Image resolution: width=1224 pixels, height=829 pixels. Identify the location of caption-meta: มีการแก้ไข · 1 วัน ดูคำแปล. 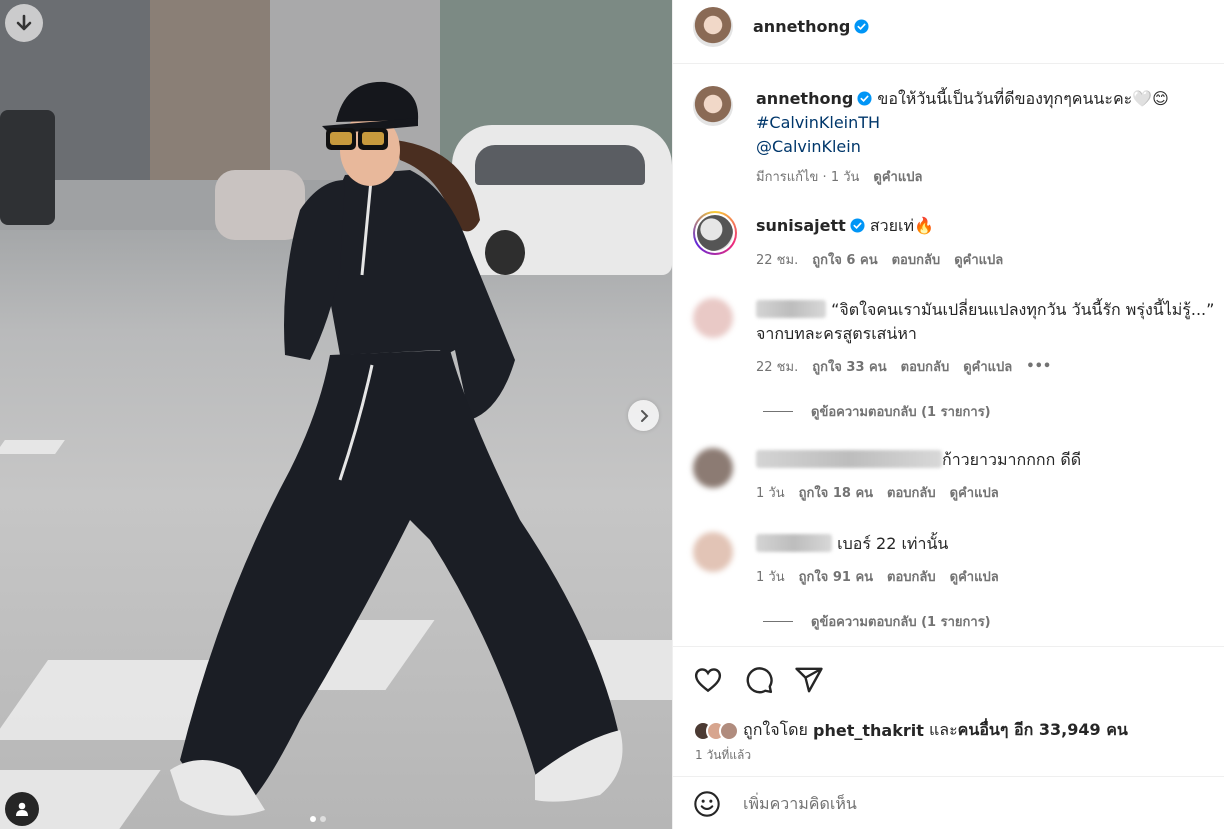
(839, 176).